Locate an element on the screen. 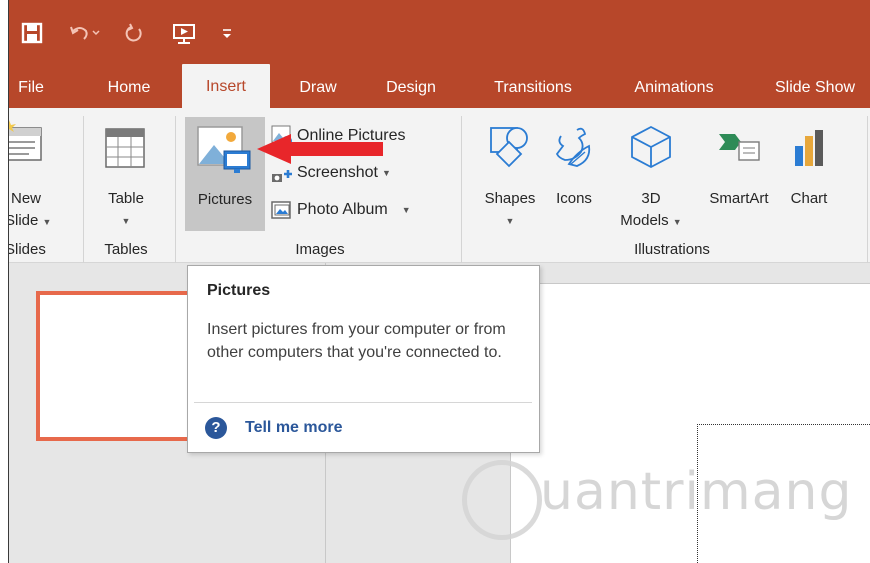 This screenshot has width=870, height=563. start-from-beginning-icon is located at coordinates (184, 33).